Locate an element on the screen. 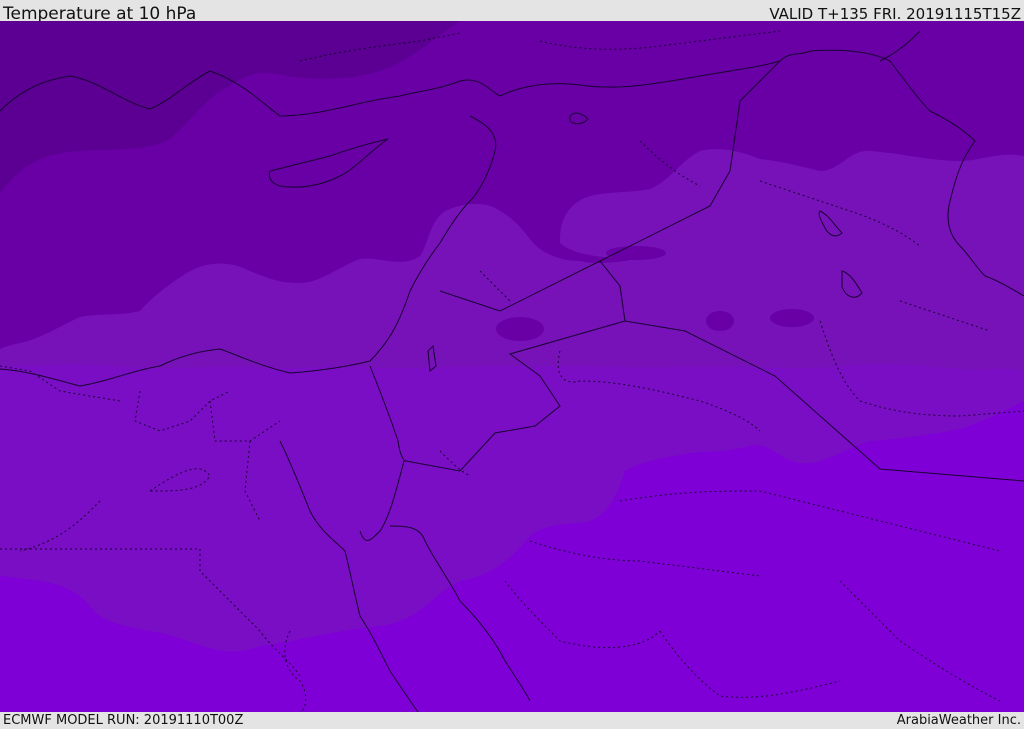  credit-label: ArabiaWeather Inc. is located at coordinates (958, 720).